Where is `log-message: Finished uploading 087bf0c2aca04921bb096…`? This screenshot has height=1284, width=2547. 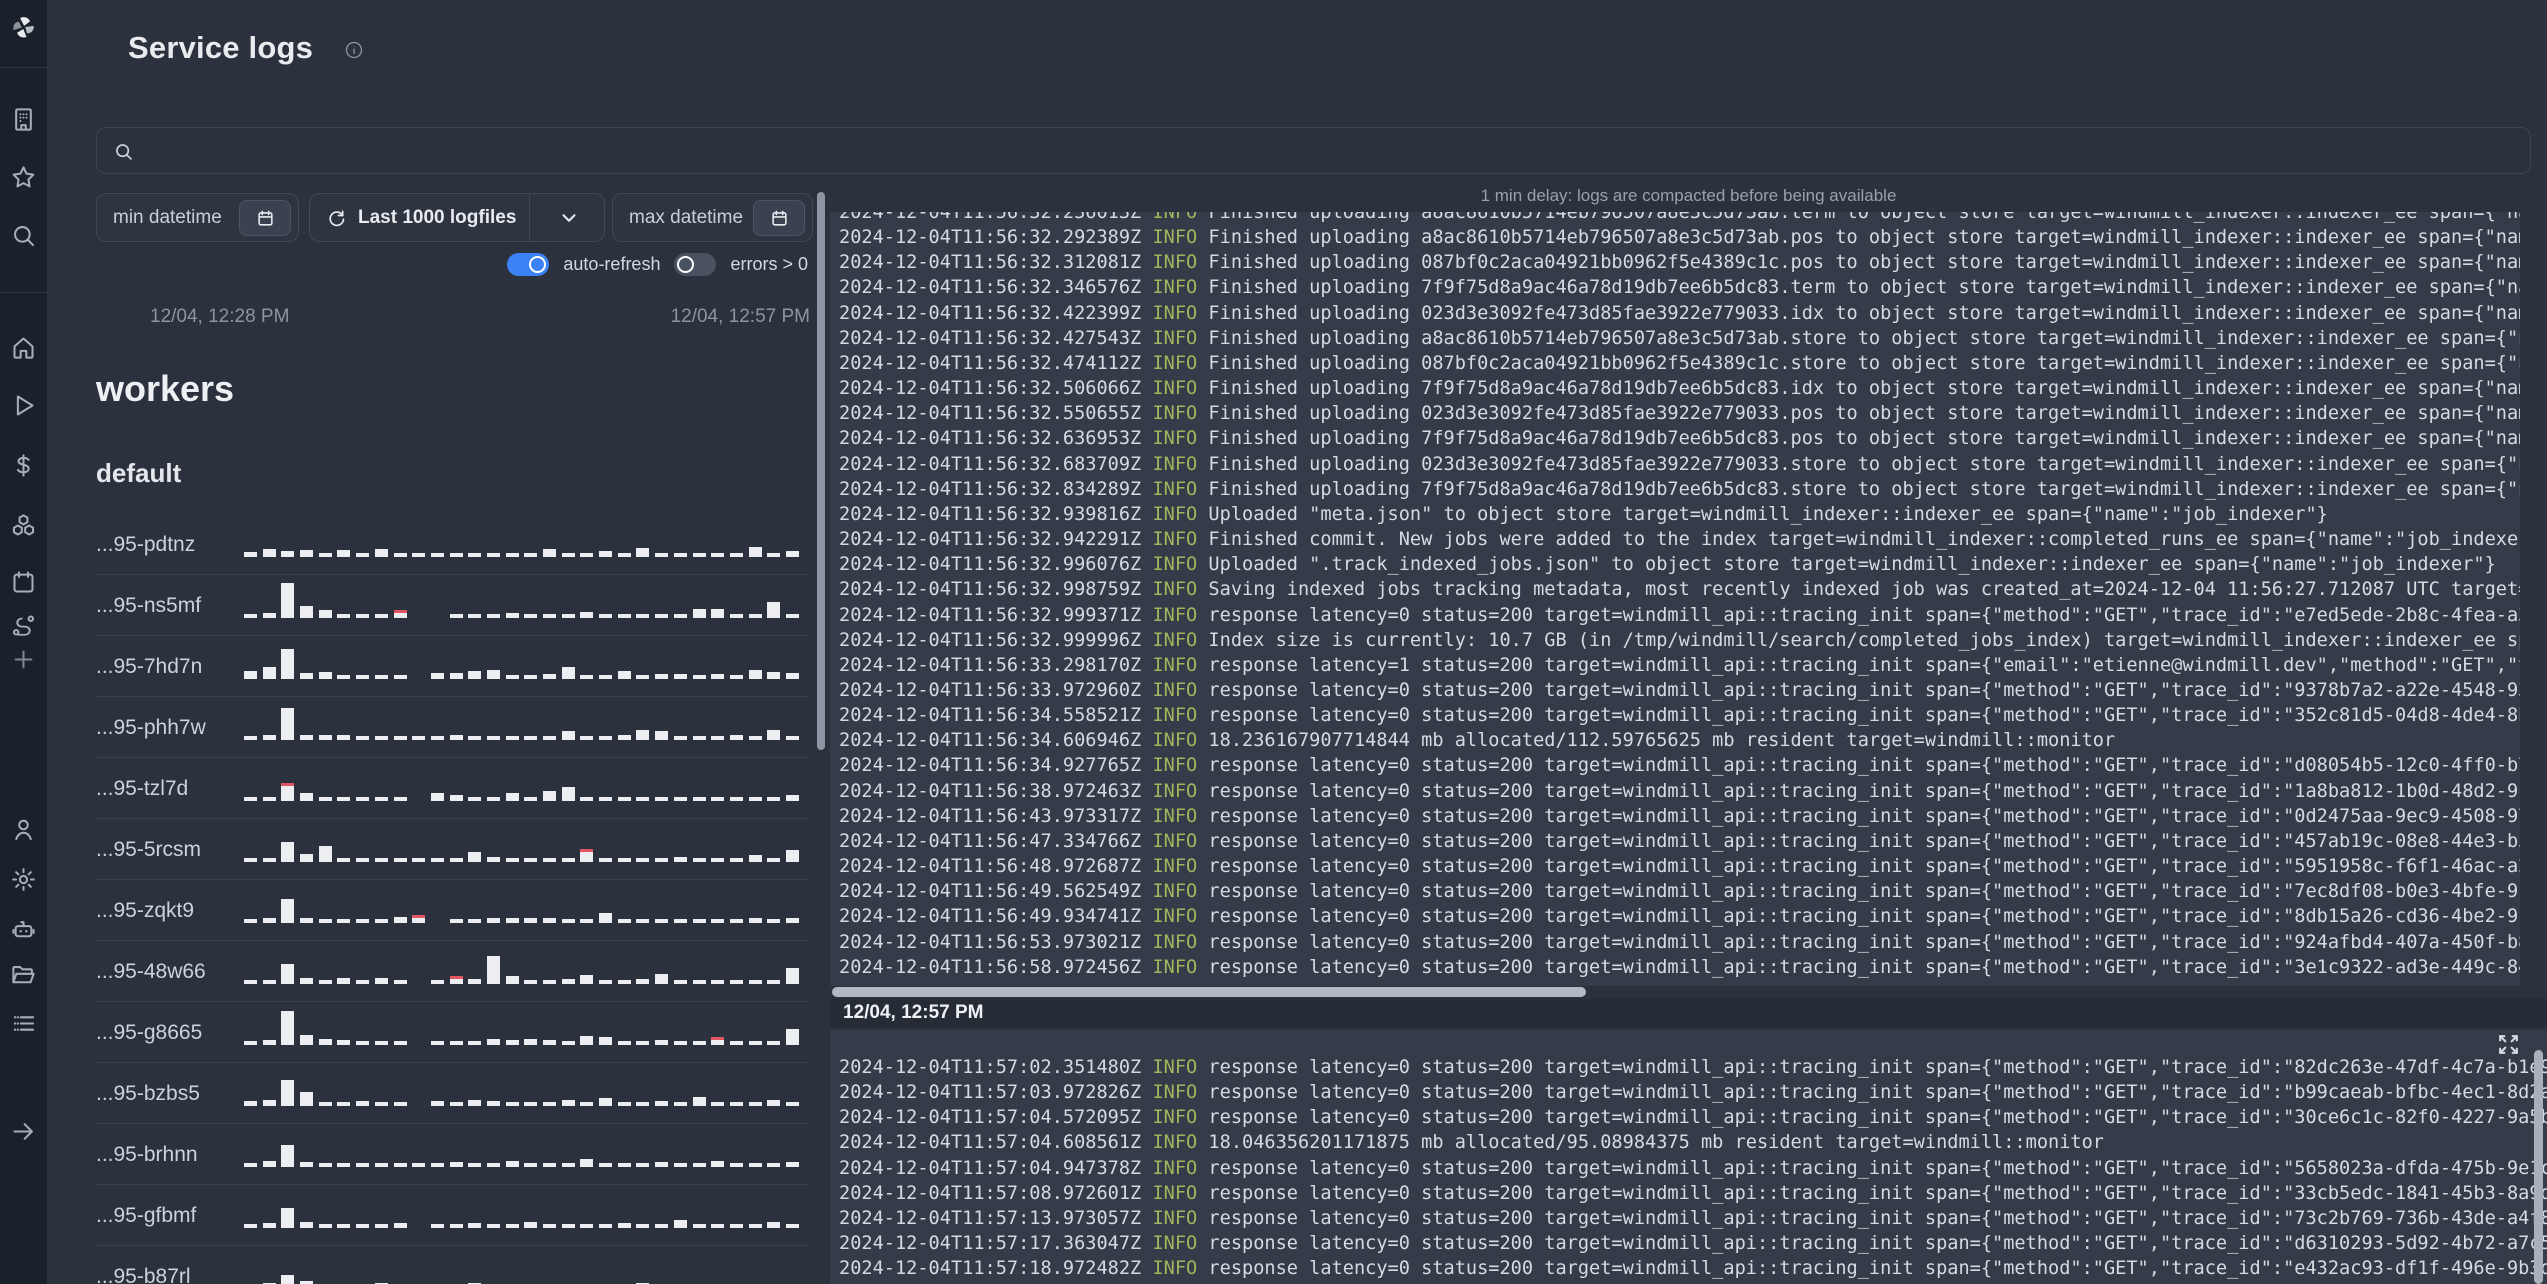 log-message: Finished uploading 087bf0c2aca04921bb096… is located at coordinates (1864, 363).